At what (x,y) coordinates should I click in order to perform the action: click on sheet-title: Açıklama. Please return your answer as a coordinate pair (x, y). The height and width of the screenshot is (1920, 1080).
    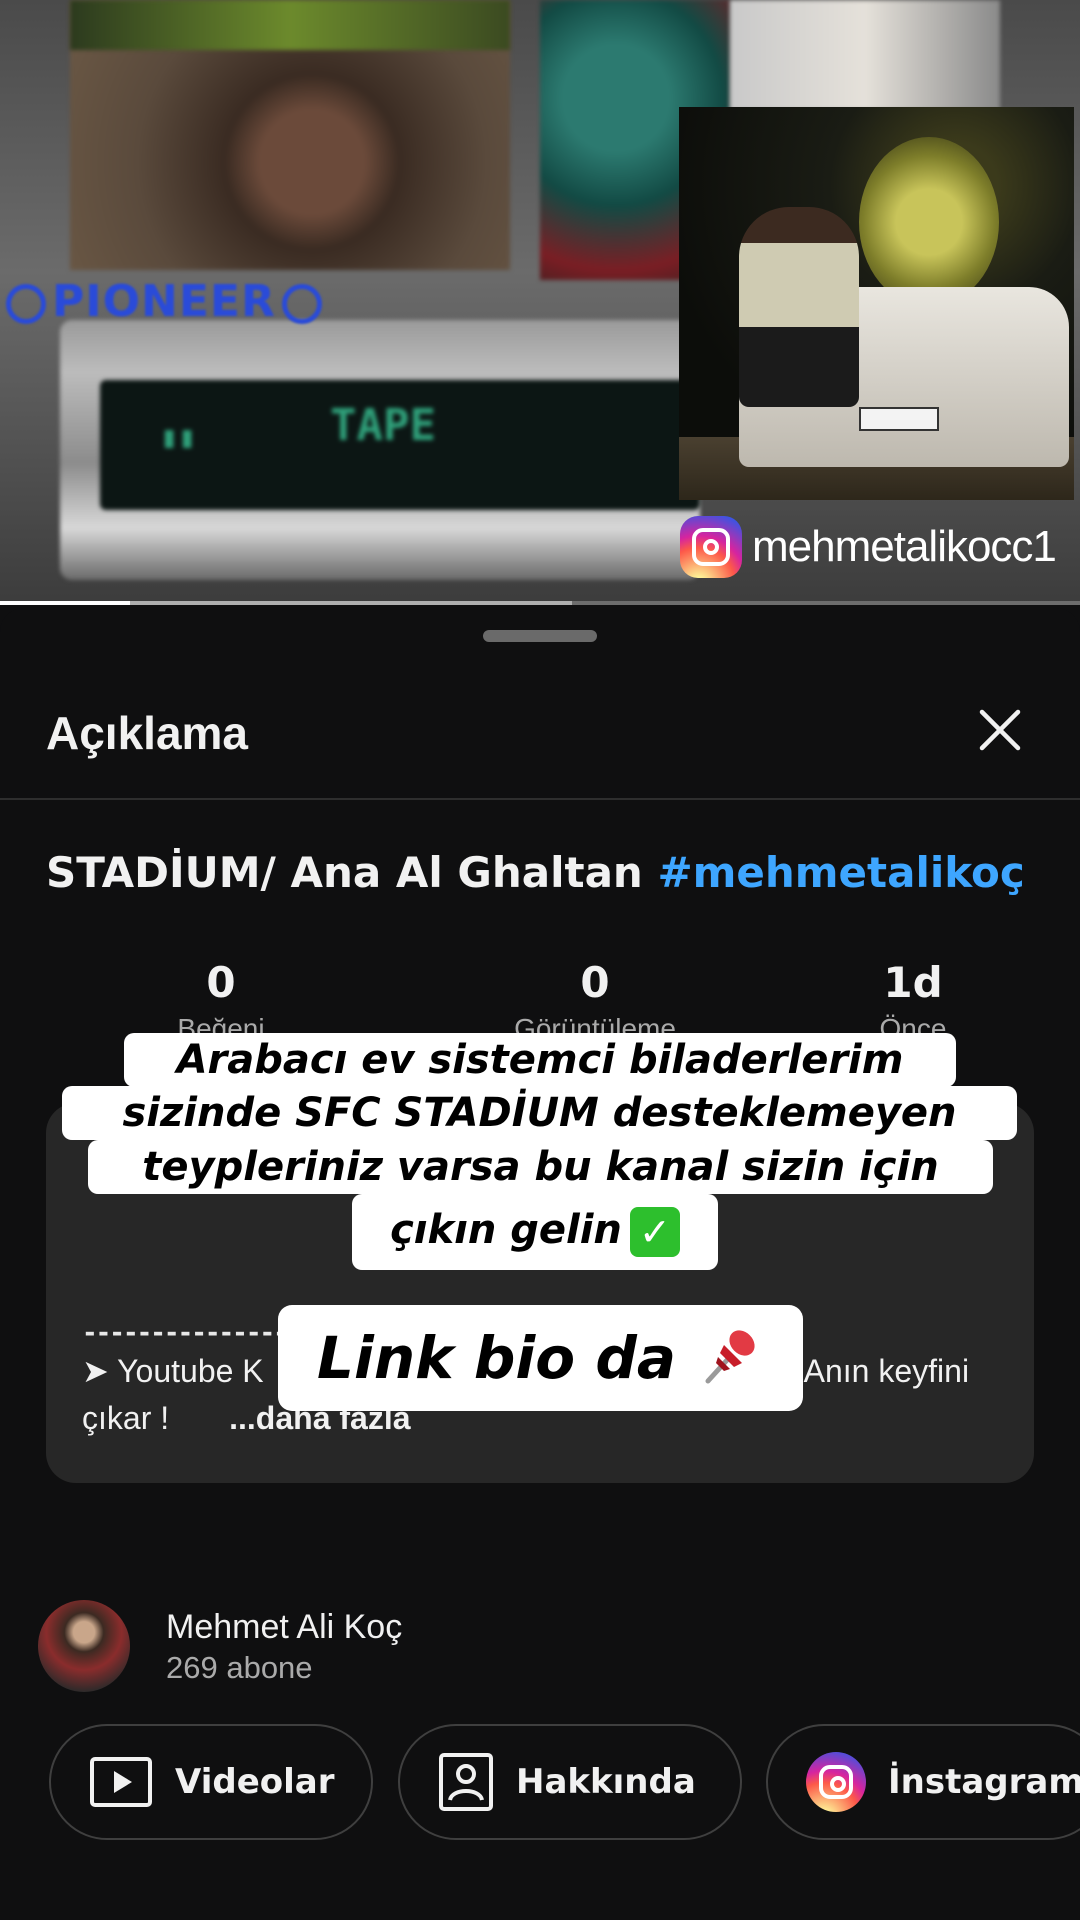
    Looking at the image, I should click on (147, 733).